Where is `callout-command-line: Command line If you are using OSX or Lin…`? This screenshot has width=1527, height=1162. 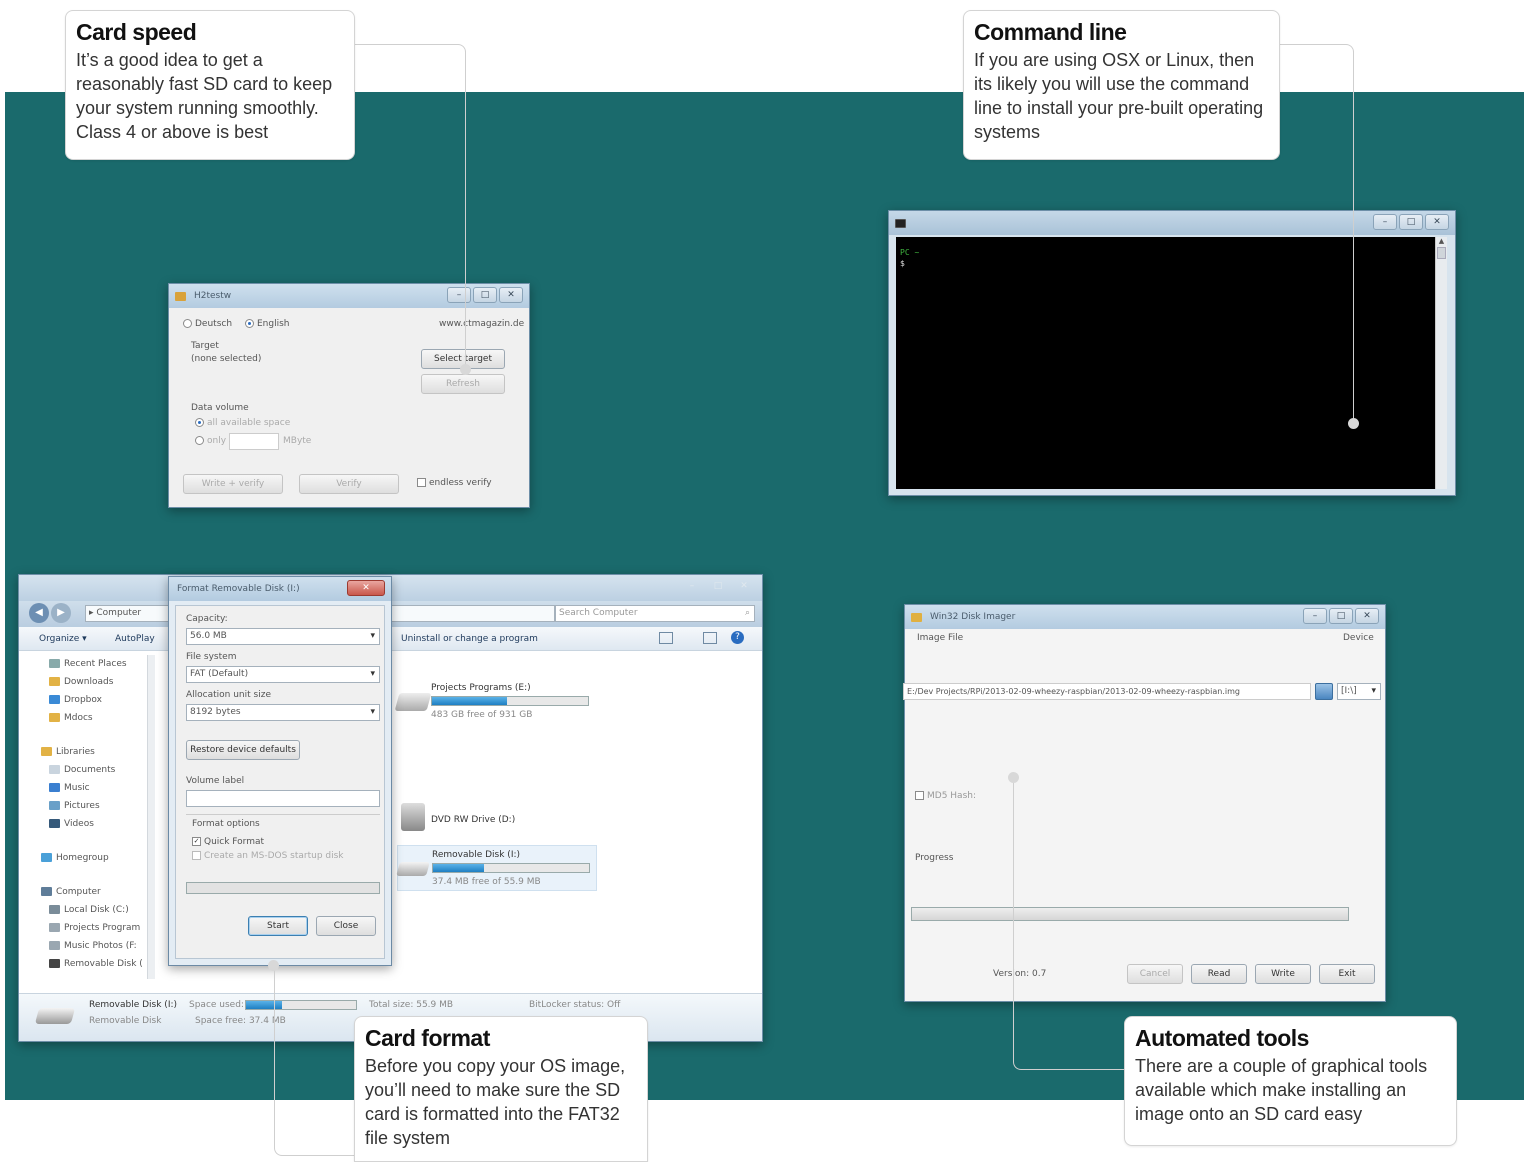
callout-command-line: Command line If you are using OSX or Lin… is located at coordinates (1121, 85).